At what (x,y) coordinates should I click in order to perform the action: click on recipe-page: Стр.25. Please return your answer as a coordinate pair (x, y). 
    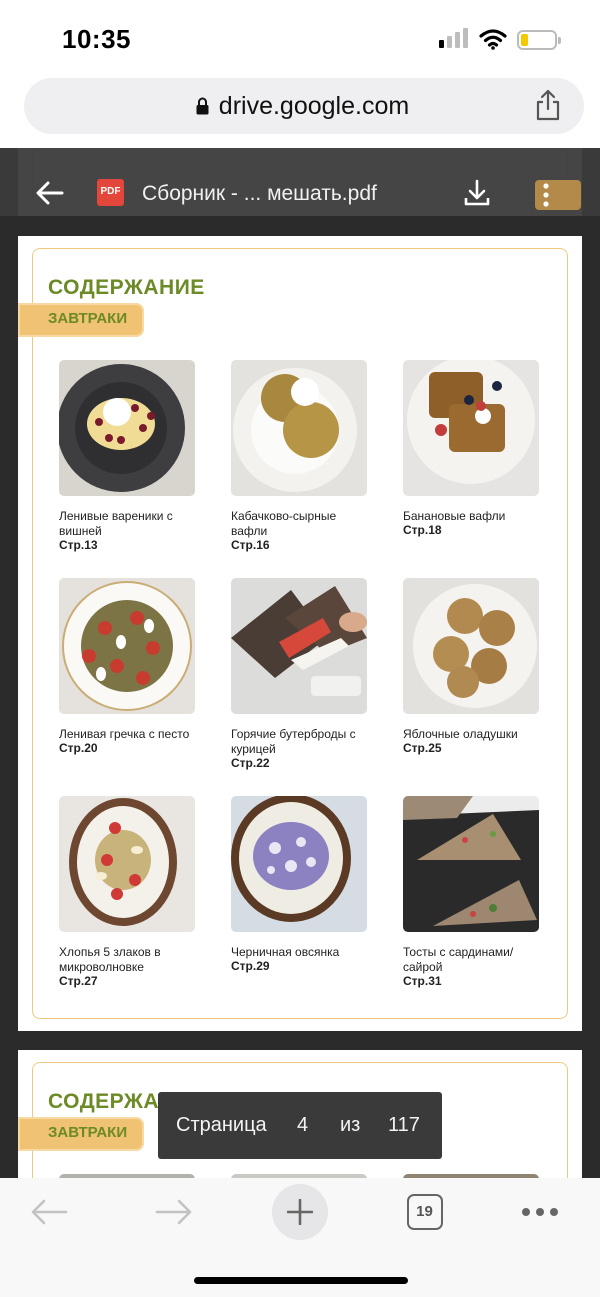
    Looking at the image, I should click on (422, 748).